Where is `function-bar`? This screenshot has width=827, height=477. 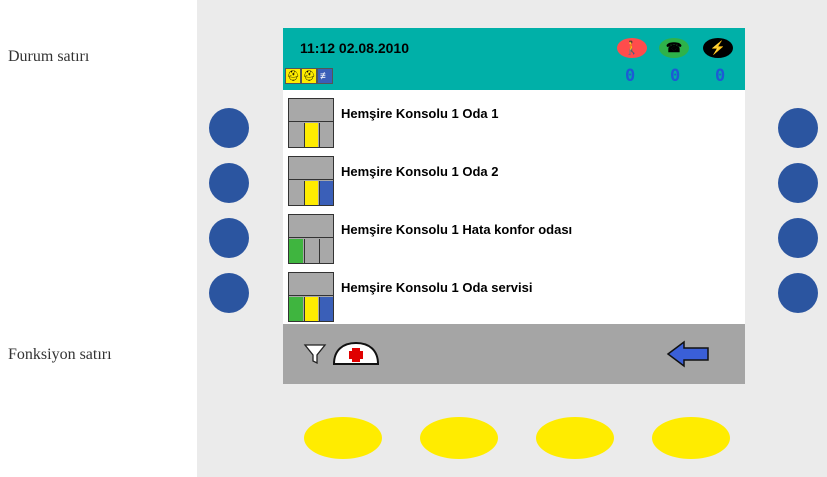
function-bar is located at coordinates (514, 354).